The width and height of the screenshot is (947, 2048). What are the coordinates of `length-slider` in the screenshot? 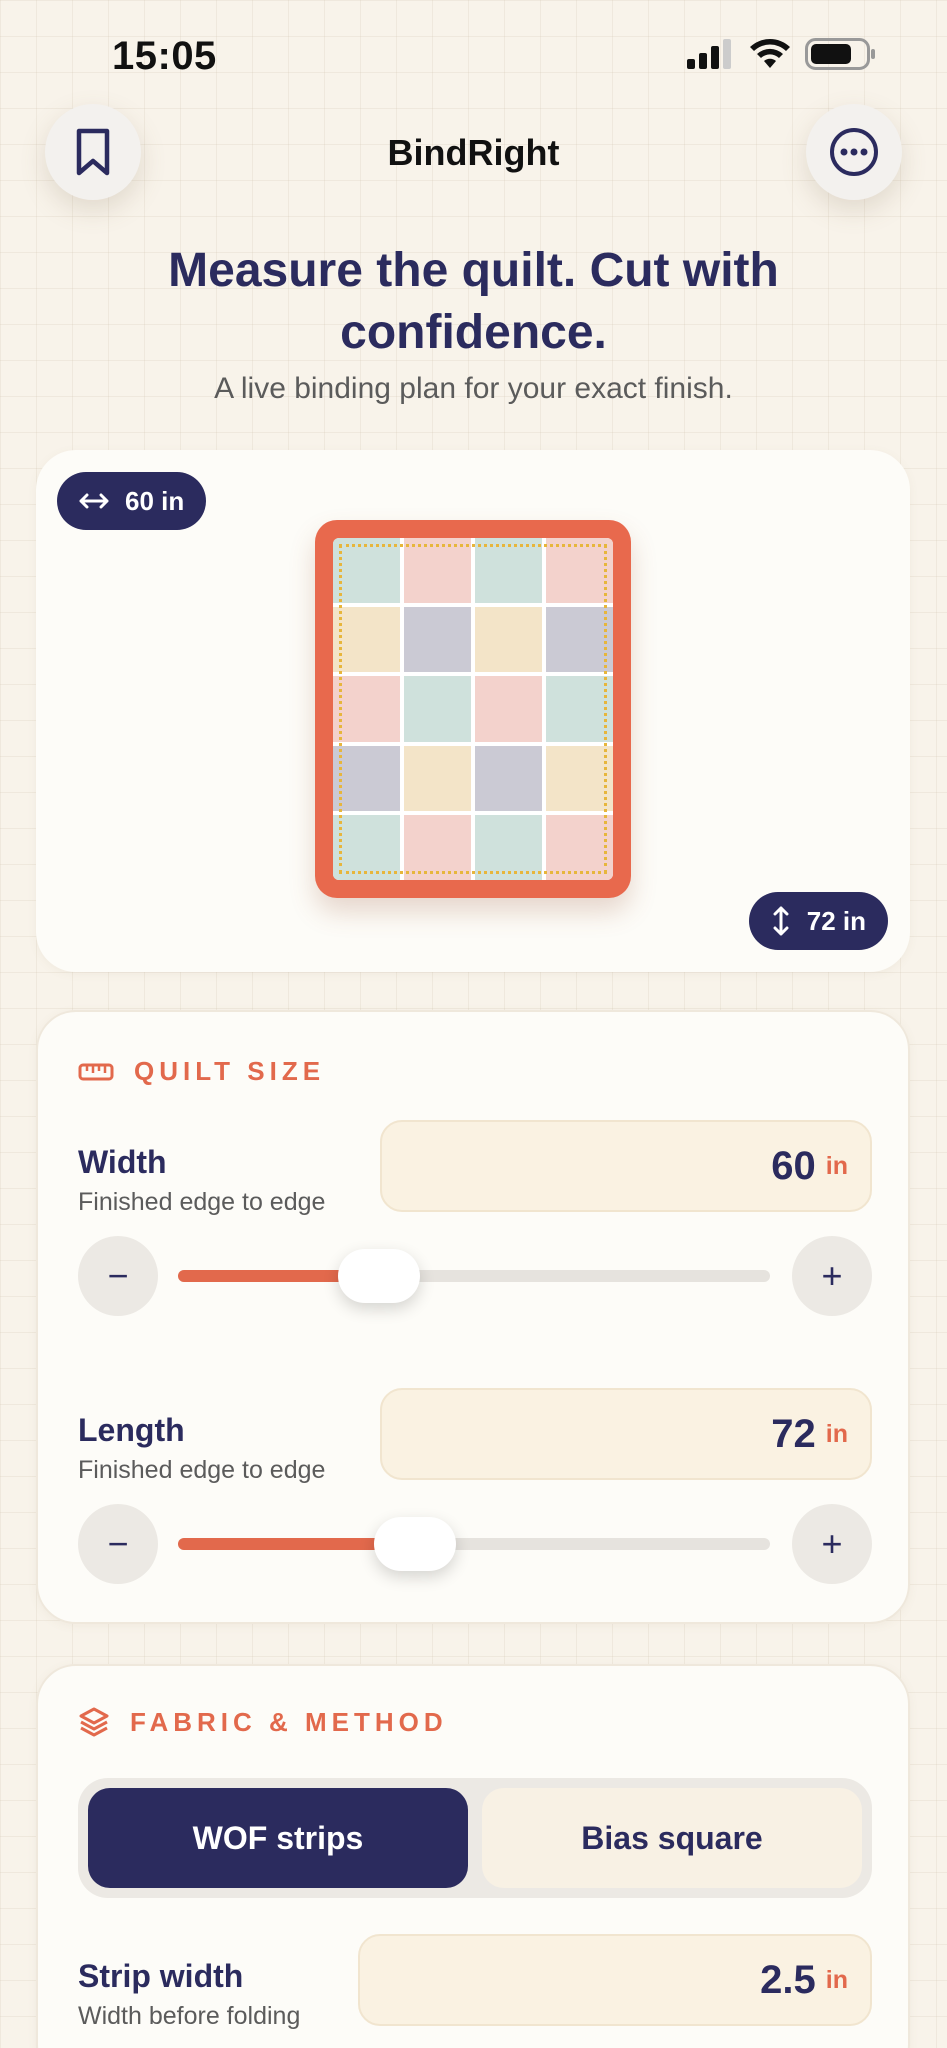 It's located at (474, 1544).